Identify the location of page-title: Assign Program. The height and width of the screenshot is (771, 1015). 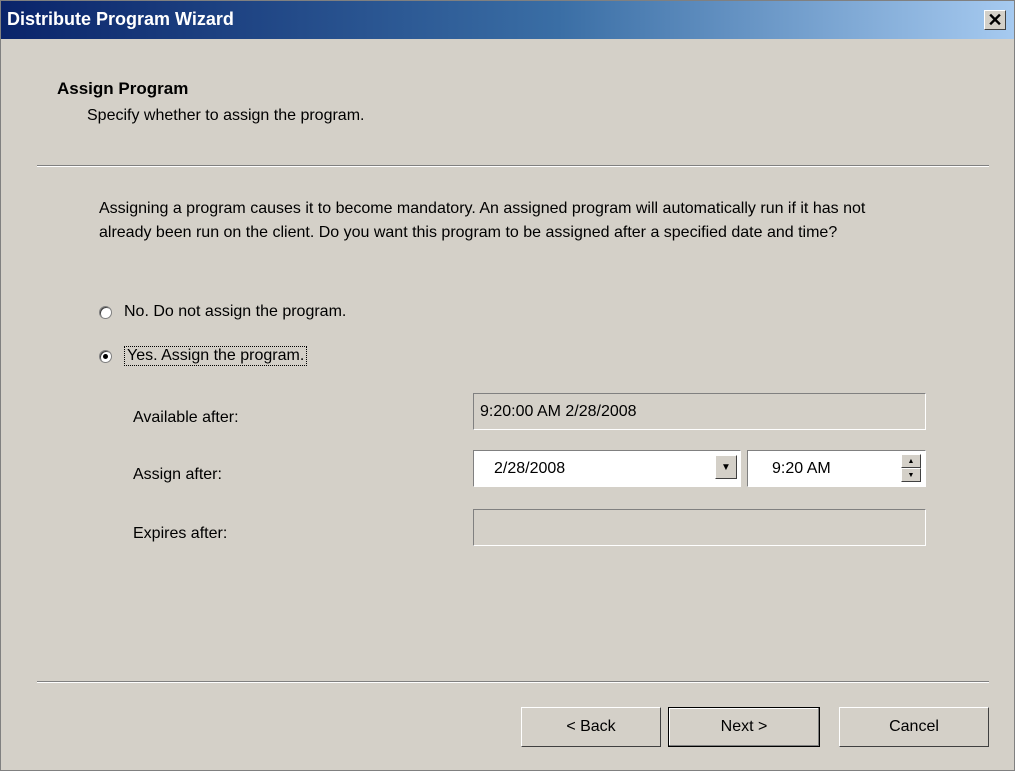
(123, 88).